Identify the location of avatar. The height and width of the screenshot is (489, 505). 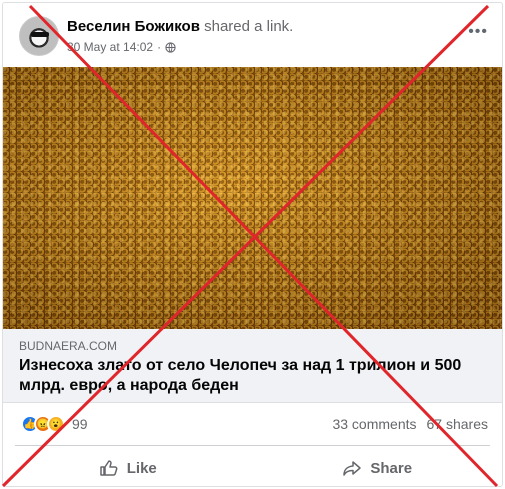
(39, 36).